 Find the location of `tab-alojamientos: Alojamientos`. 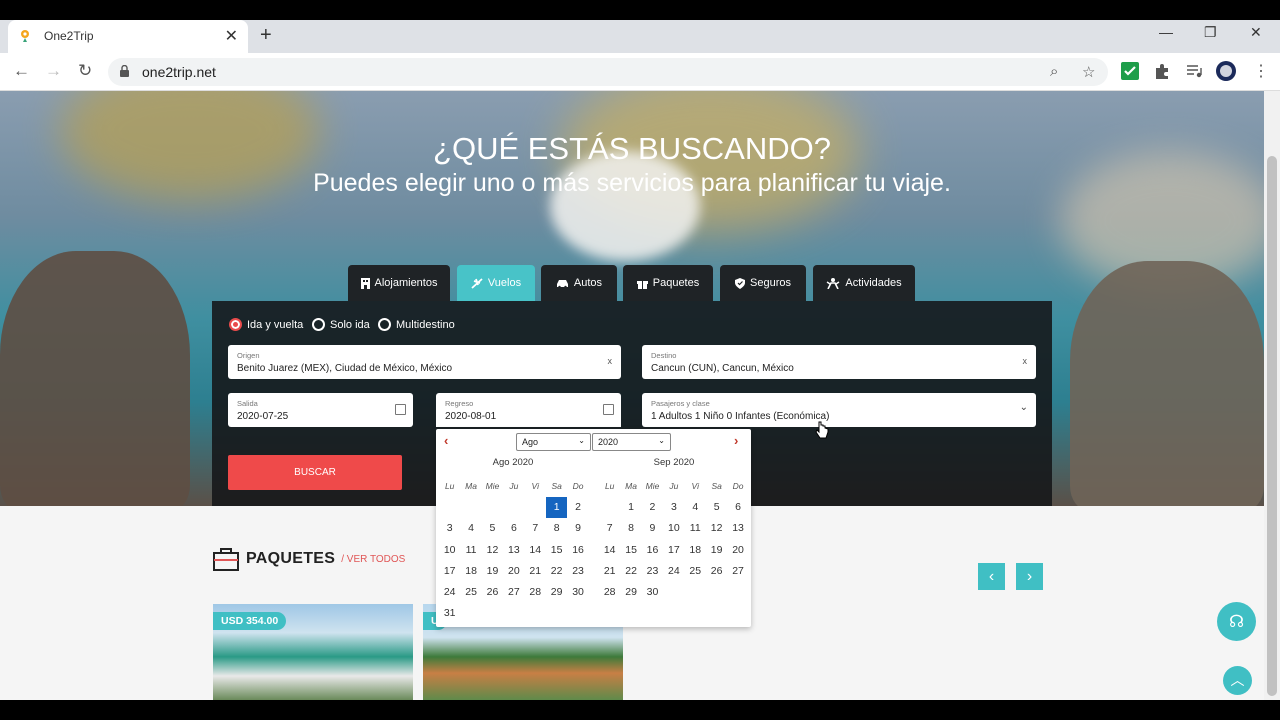

tab-alojamientos: Alojamientos is located at coordinates (399, 283).